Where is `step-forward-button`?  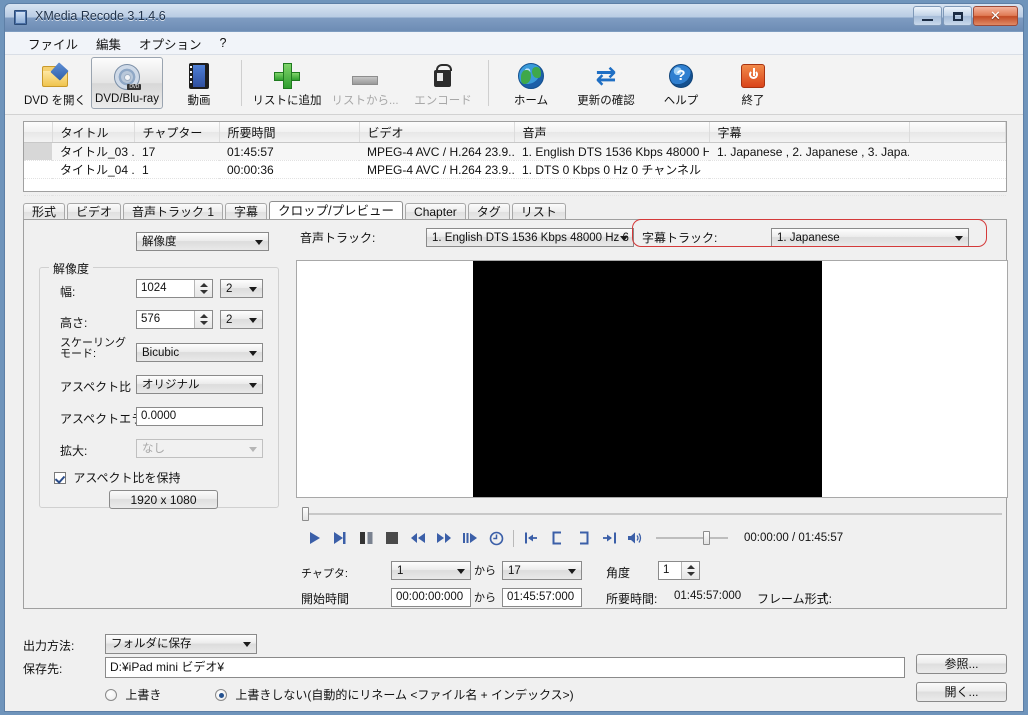 step-forward-button is located at coordinates (470, 538).